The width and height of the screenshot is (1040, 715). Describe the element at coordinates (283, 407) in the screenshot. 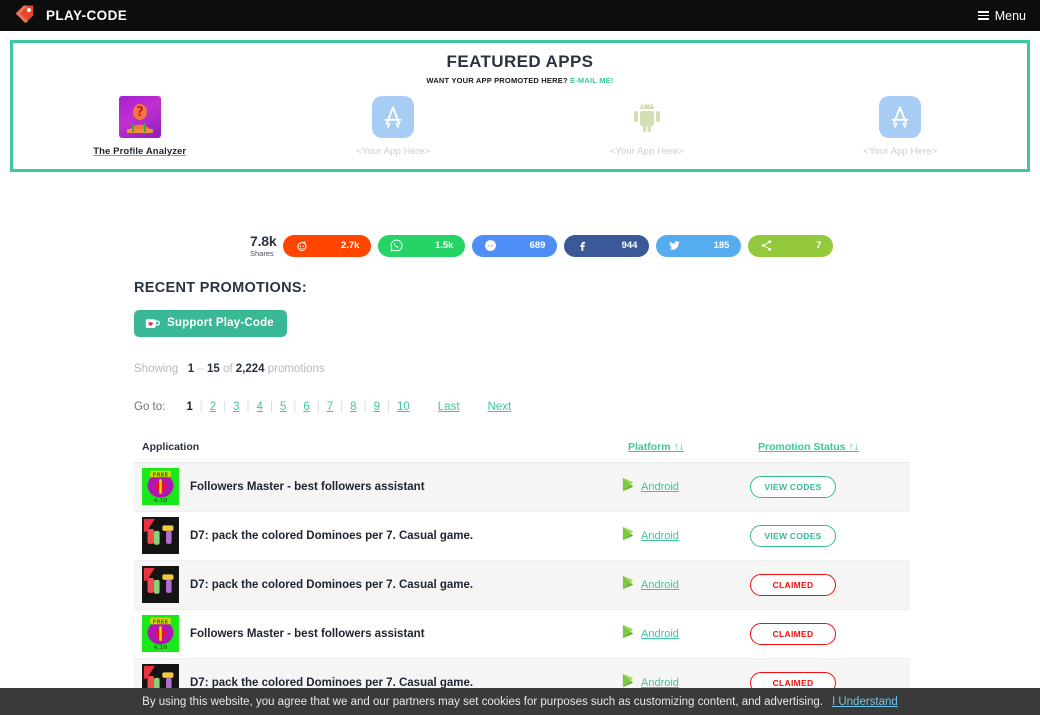

I see `pagination-page-5: 5` at that location.